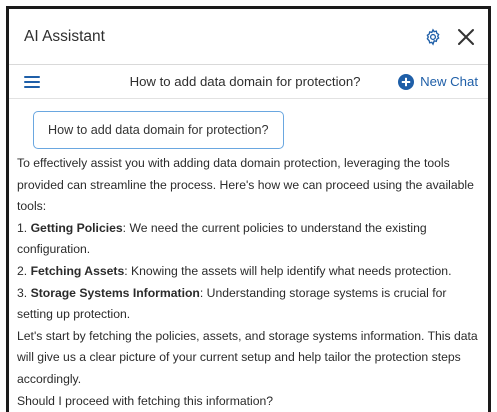 The width and height of the screenshot is (497, 412). I want to click on step-title: Storage Systems Information, so click(115, 292).